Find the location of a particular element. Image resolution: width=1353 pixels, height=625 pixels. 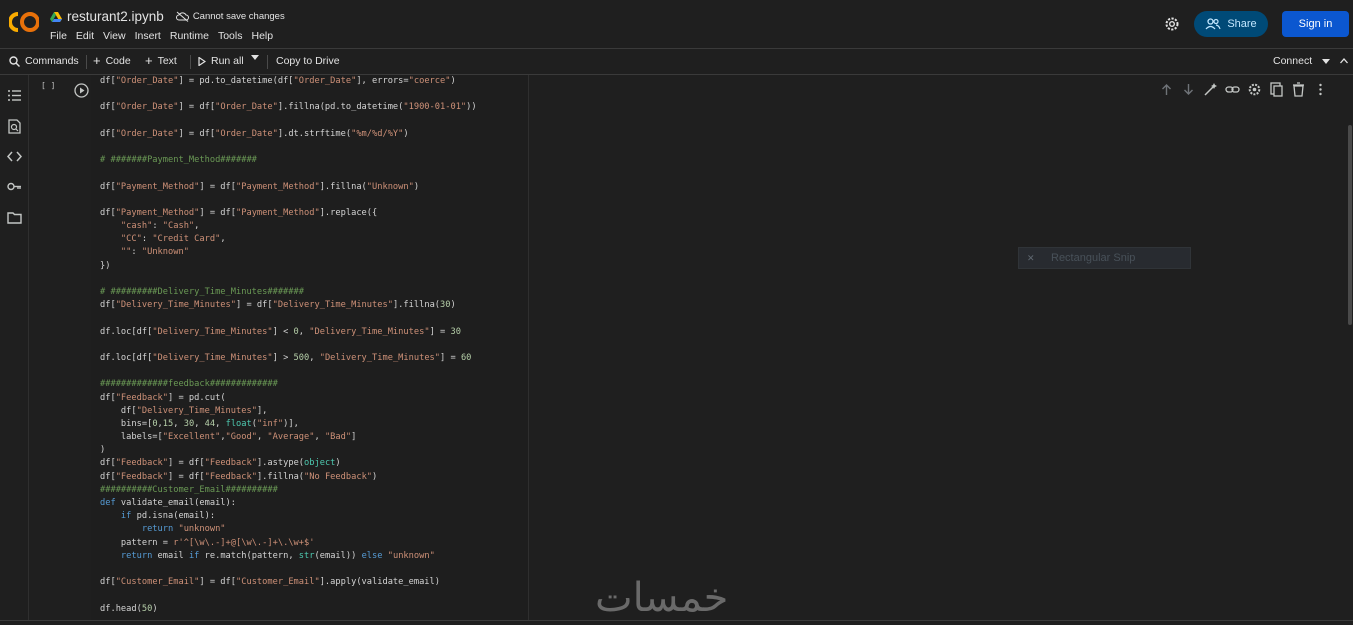

commands-button: Commands is located at coordinates (44, 61).